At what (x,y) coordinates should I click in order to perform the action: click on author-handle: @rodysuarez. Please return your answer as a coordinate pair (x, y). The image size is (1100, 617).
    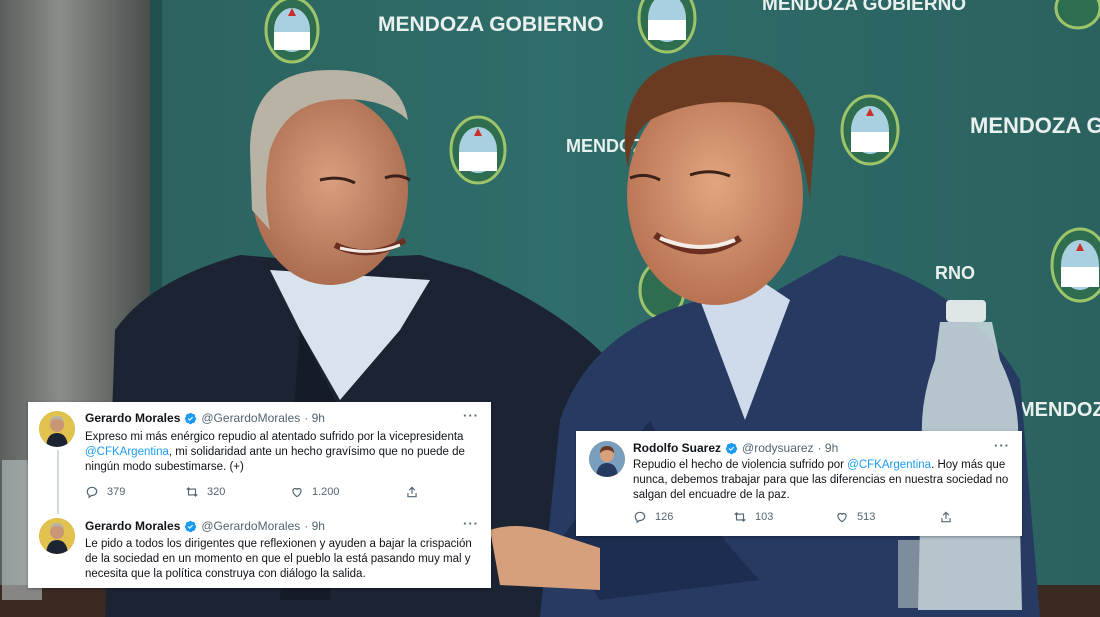
    Looking at the image, I should click on (778, 448).